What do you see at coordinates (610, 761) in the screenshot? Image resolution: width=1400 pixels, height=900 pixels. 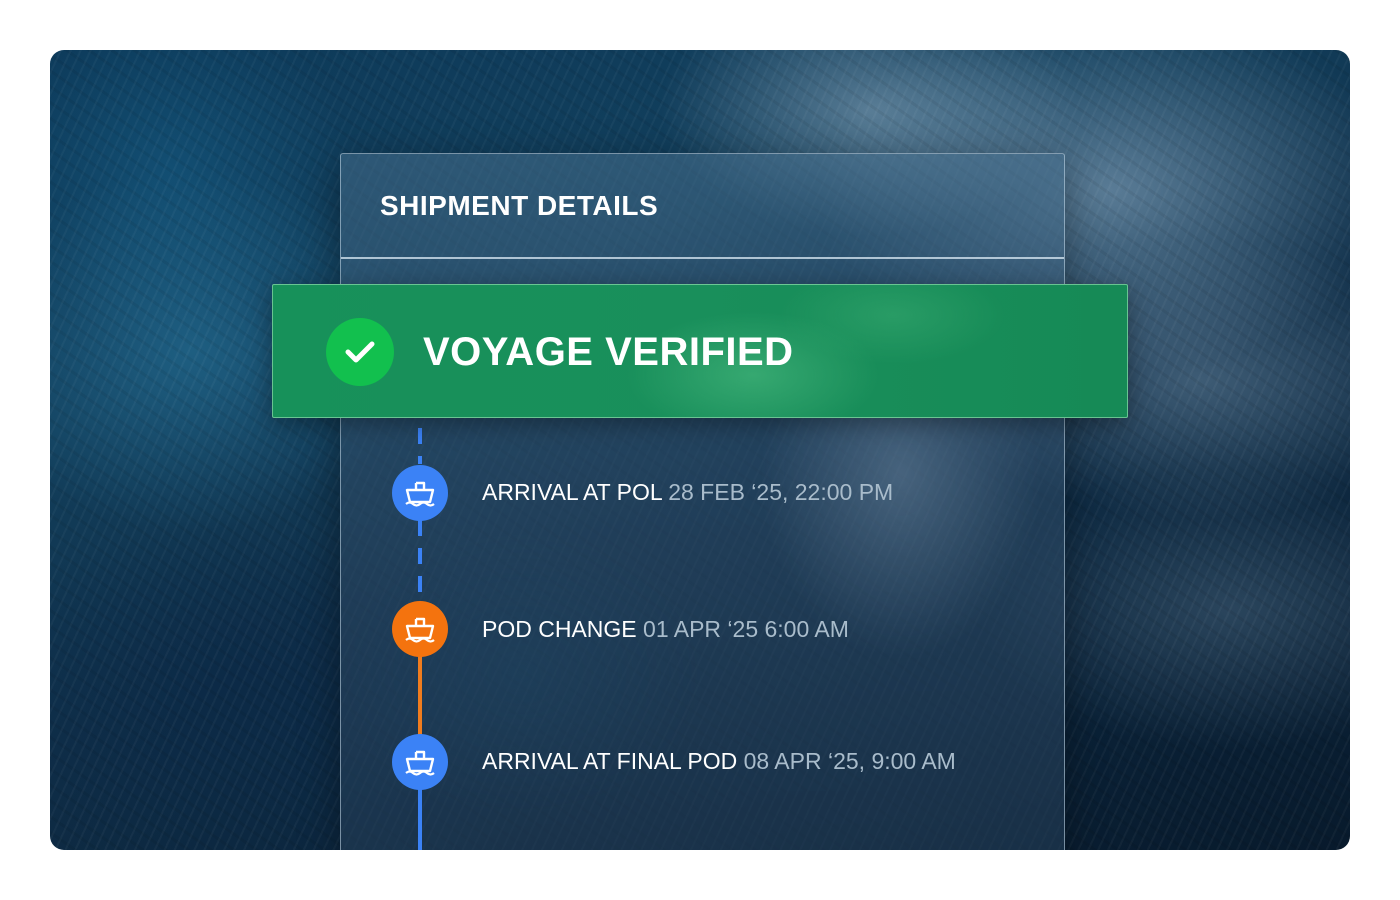 I see `event-label: ARRIVAL AT FINAL POD` at bounding box center [610, 761].